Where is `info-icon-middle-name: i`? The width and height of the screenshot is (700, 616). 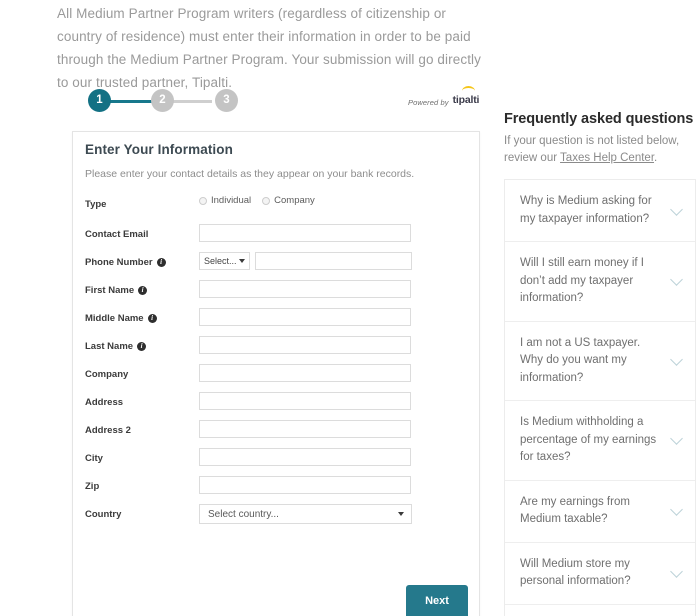 info-icon-middle-name: i is located at coordinates (152, 318).